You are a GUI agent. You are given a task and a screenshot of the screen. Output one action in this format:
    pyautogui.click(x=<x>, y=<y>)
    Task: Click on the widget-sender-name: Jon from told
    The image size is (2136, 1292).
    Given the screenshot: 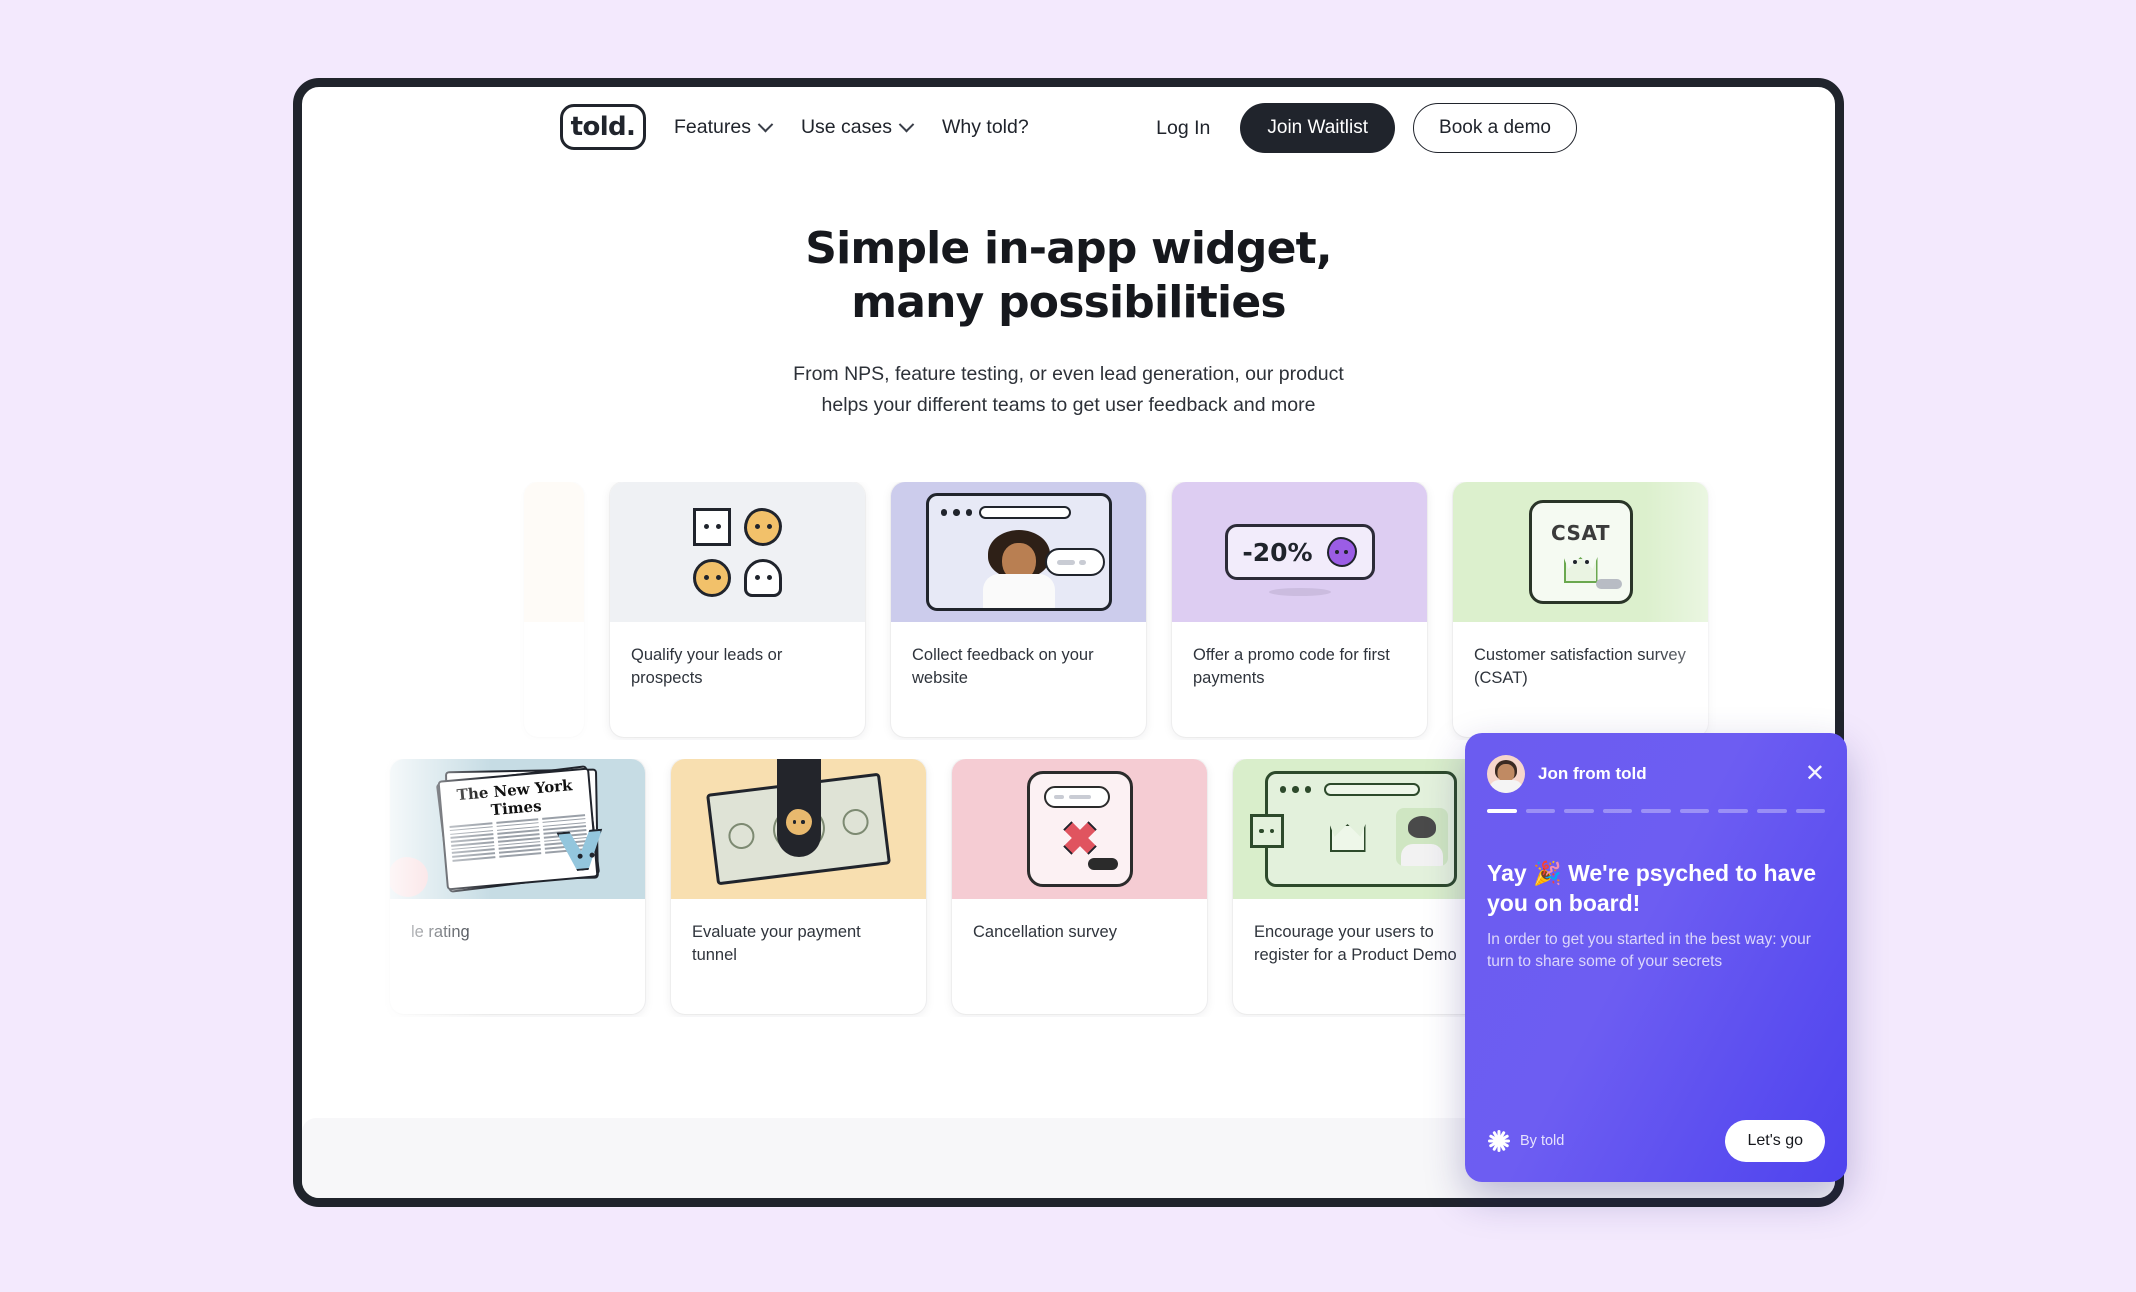 What is the action you would take?
    pyautogui.click(x=1592, y=773)
    